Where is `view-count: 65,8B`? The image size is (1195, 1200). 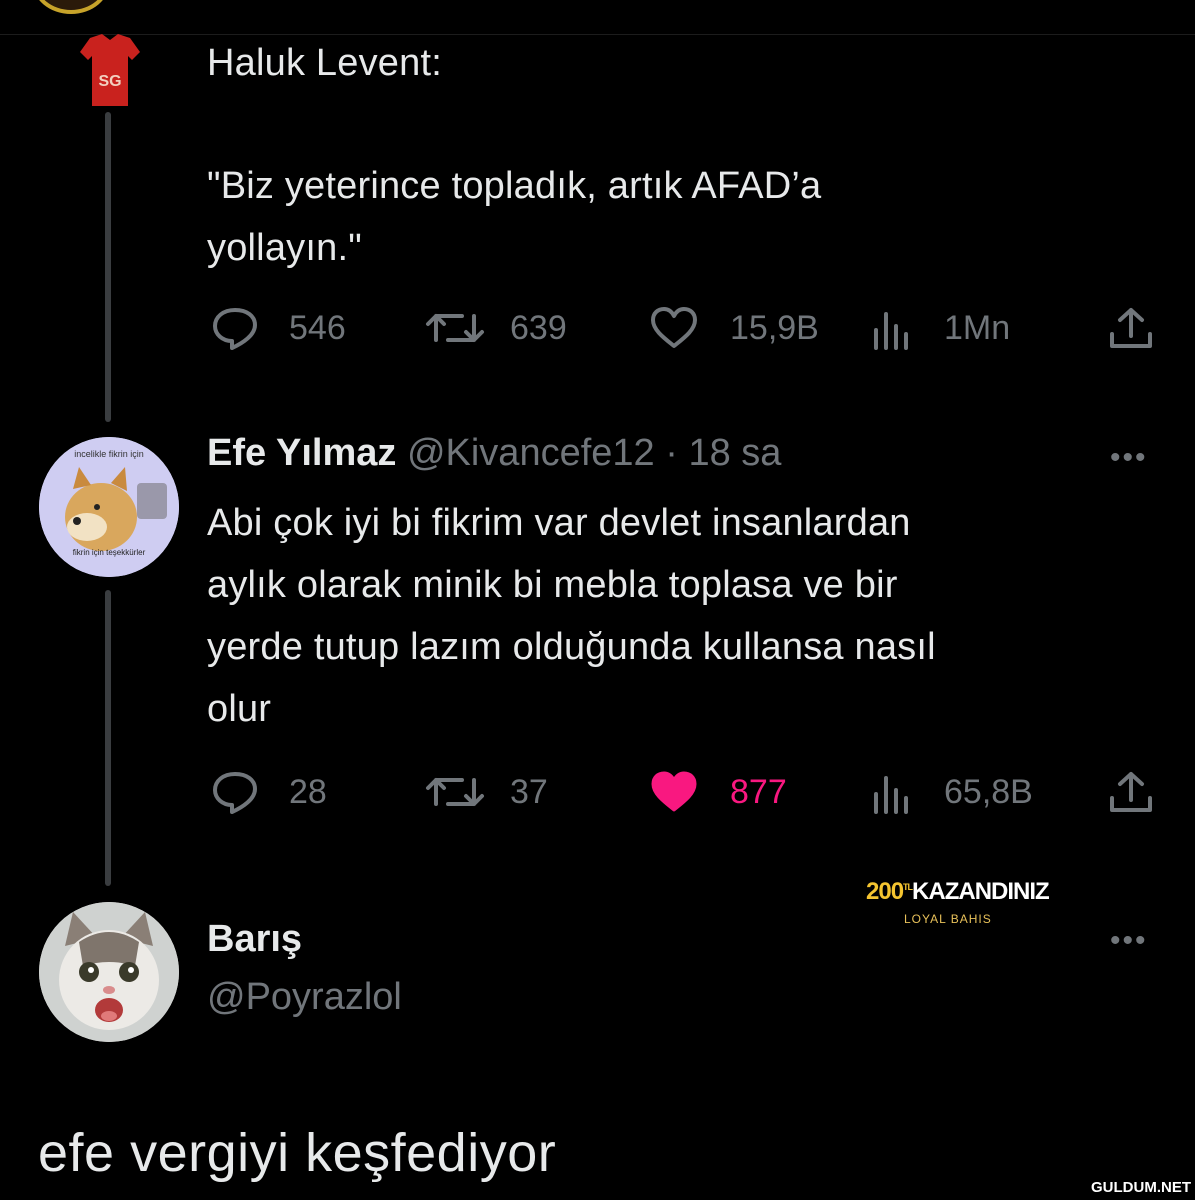
view-count: 65,8B is located at coordinates (988, 791).